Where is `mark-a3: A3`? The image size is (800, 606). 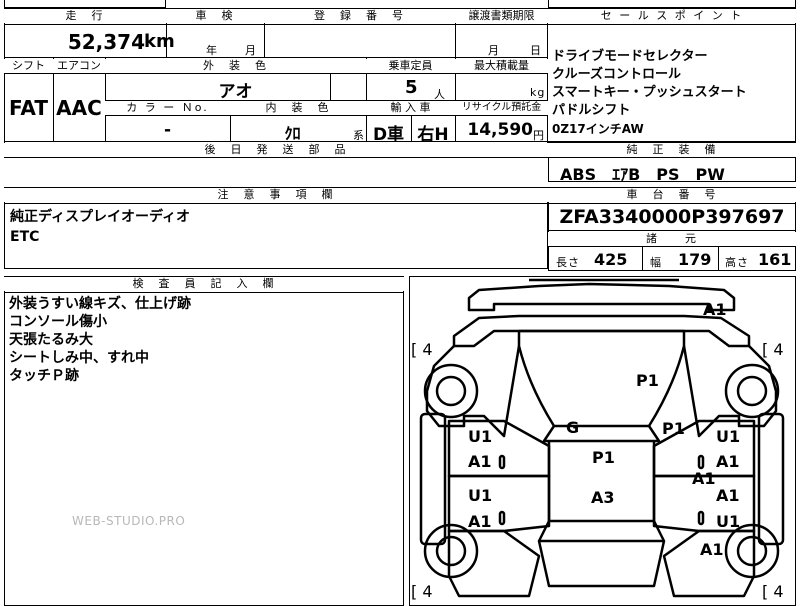
mark-a3: A3 is located at coordinates (603, 497).